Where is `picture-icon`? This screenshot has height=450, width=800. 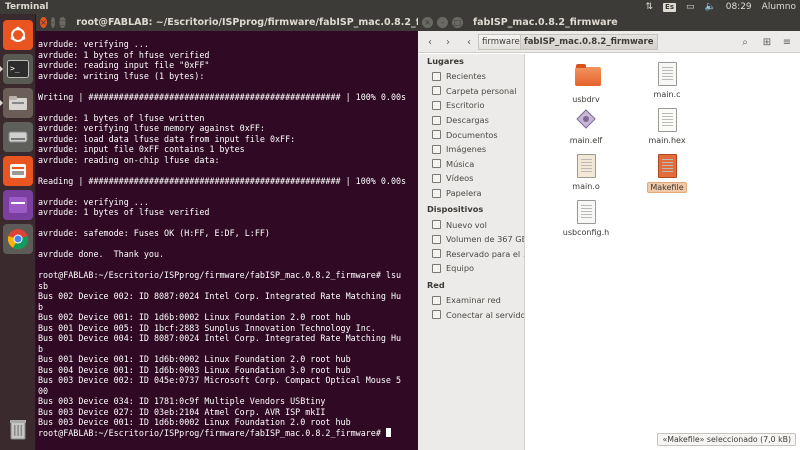 picture-icon is located at coordinates (436, 149).